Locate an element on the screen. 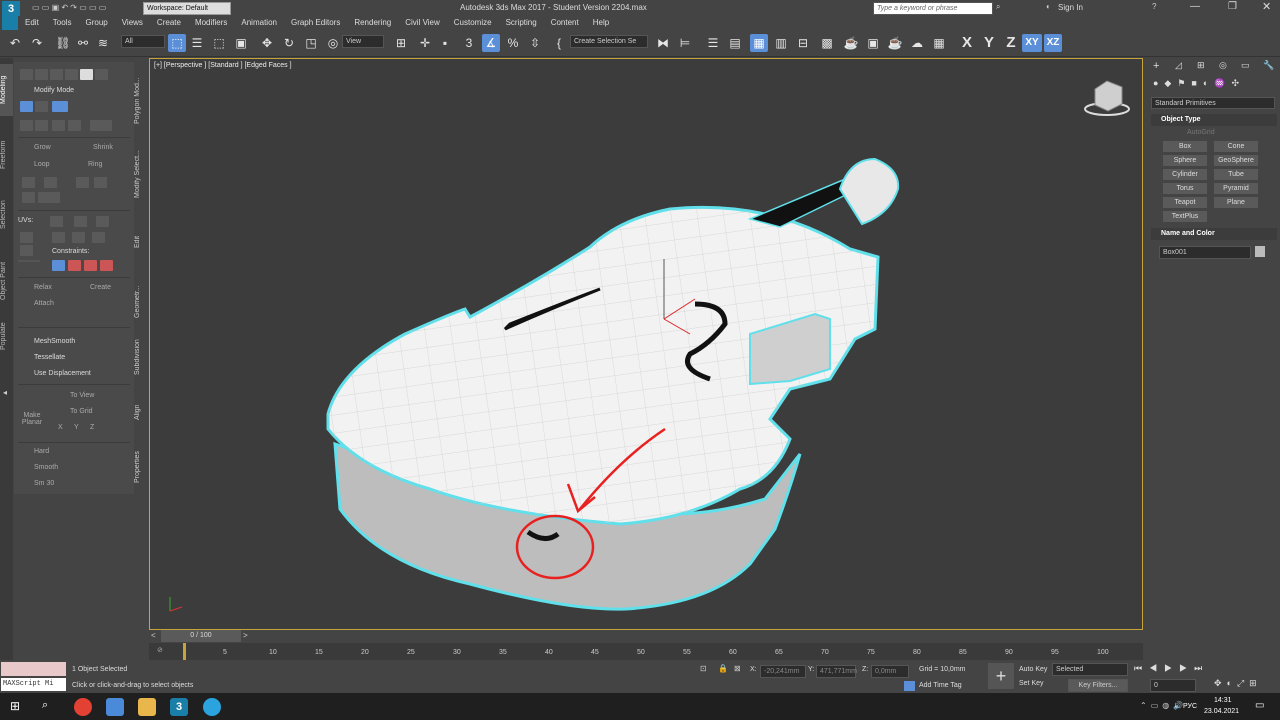 The height and width of the screenshot is (720, 1280). motion-tab-icon: ◎ is located at coordinates (1223, 65).